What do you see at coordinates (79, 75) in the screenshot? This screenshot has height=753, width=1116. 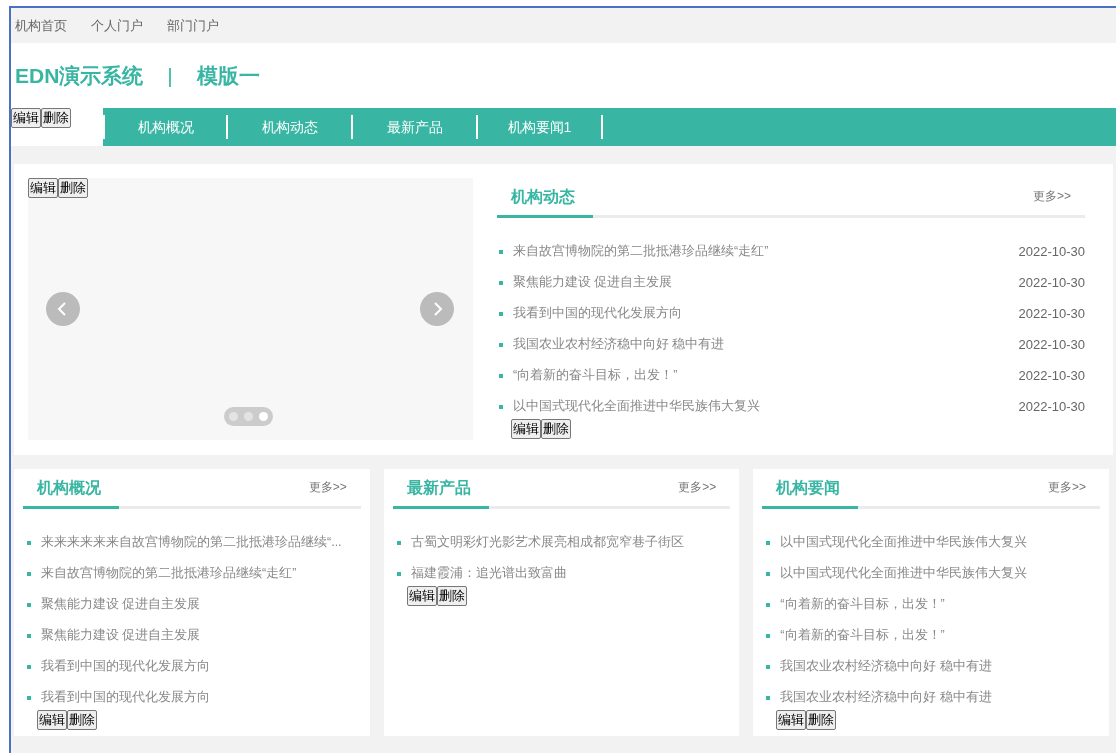 I see `site-title: EDN演示系统` at bounding box center [79, 75].